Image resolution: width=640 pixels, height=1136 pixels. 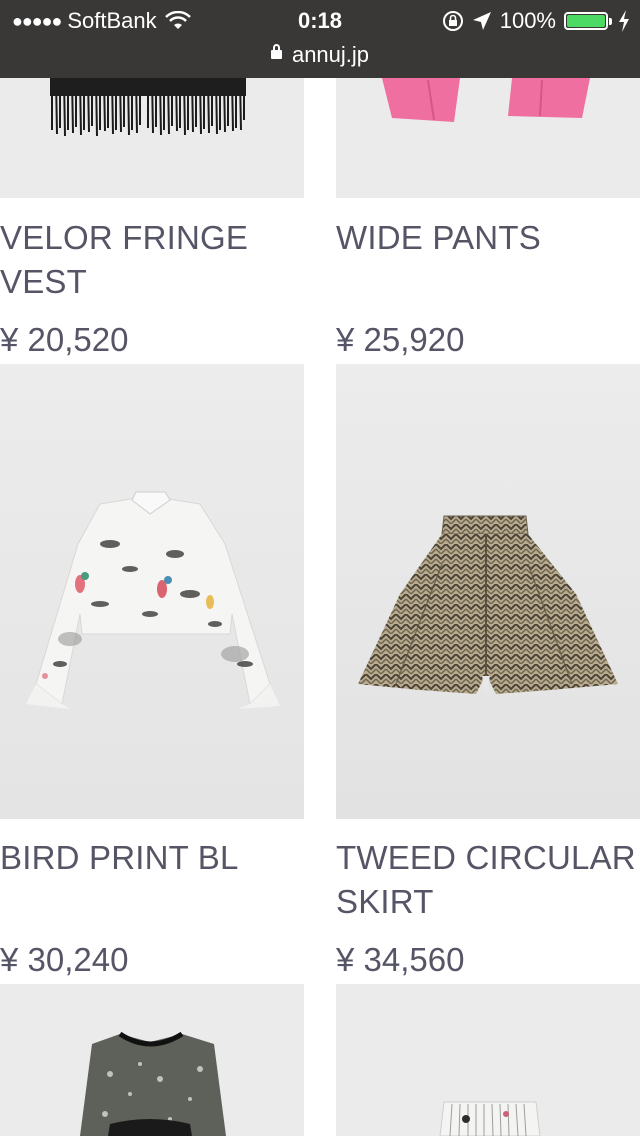 What do you see at coordinates (452, 21) in the screenshot?
I see `rotation-lock-icon` at bounding box center [452, 21].